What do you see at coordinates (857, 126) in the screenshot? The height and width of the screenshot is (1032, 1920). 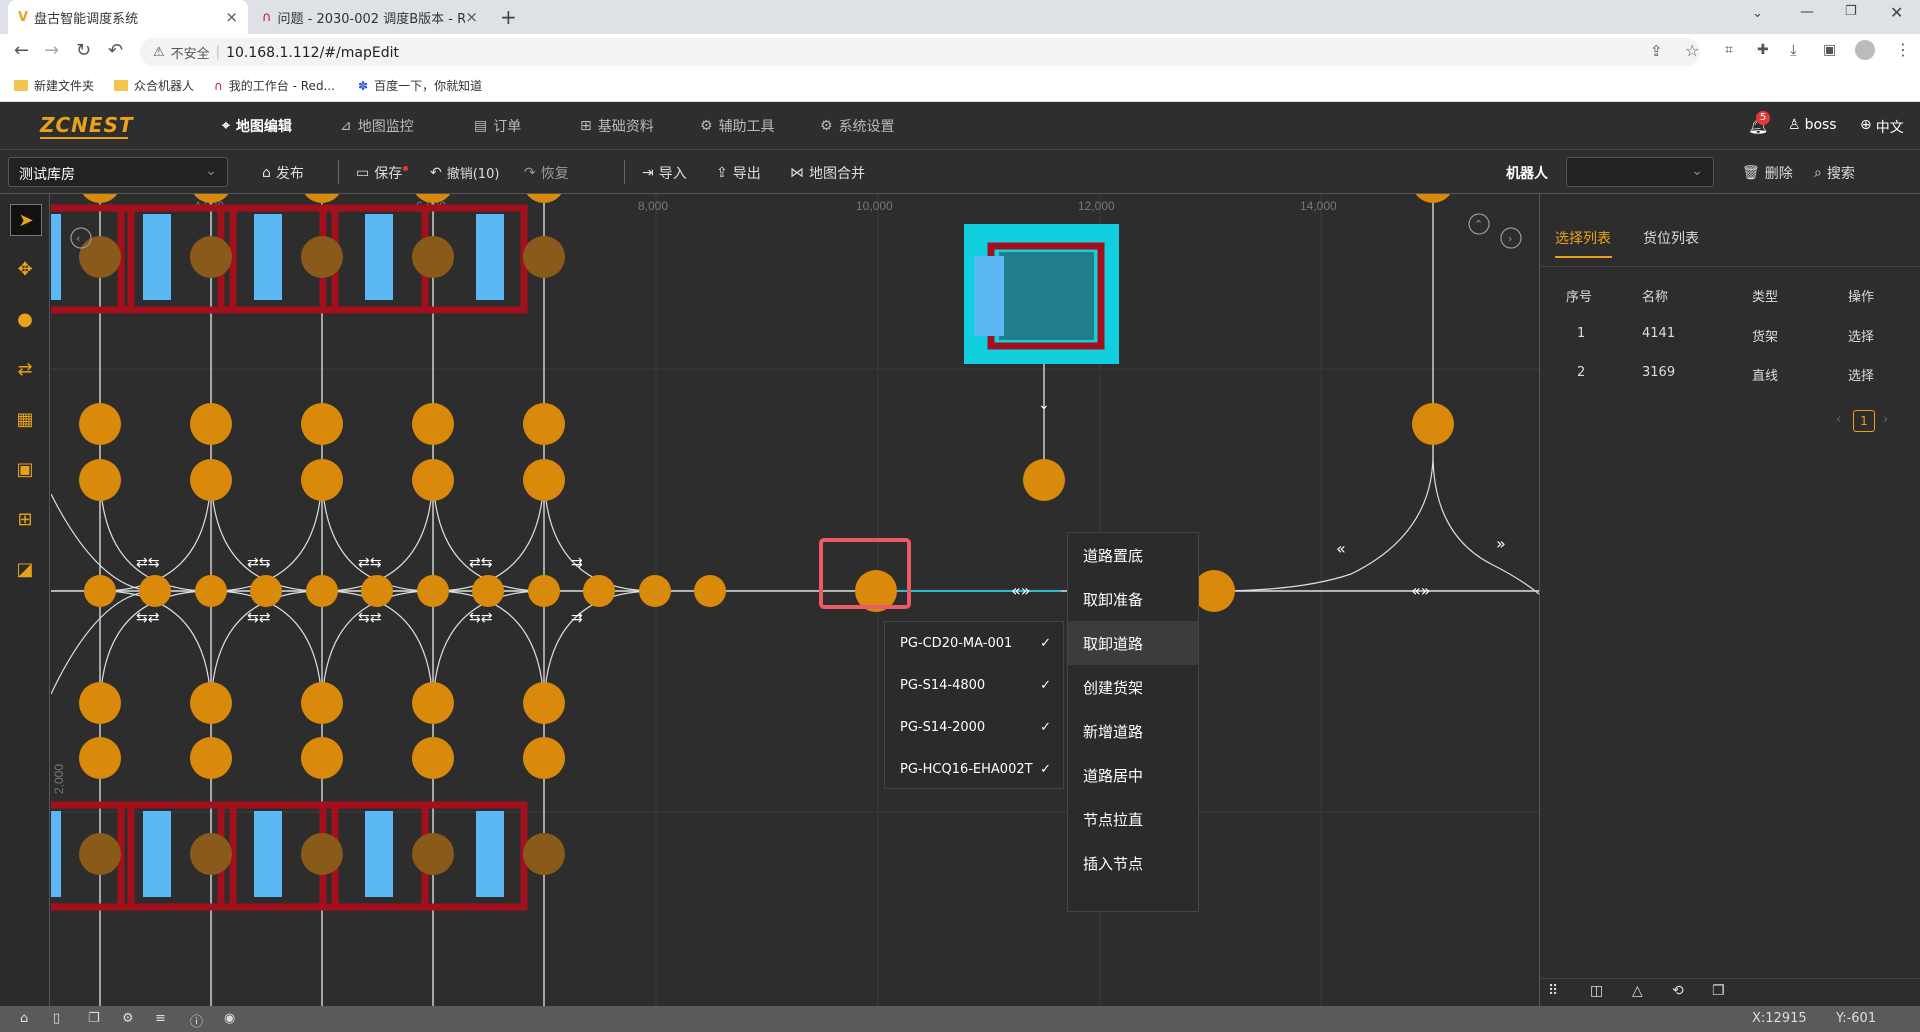 I see `menu-settings: ⚙ 系统设置` at bounding box center [857, 126].